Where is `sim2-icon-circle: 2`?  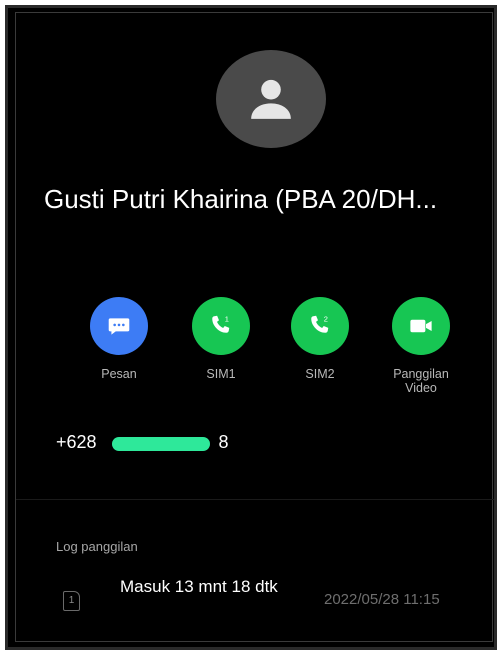 sim2-icon-circle: 2 is located at coordinates (320, 326).